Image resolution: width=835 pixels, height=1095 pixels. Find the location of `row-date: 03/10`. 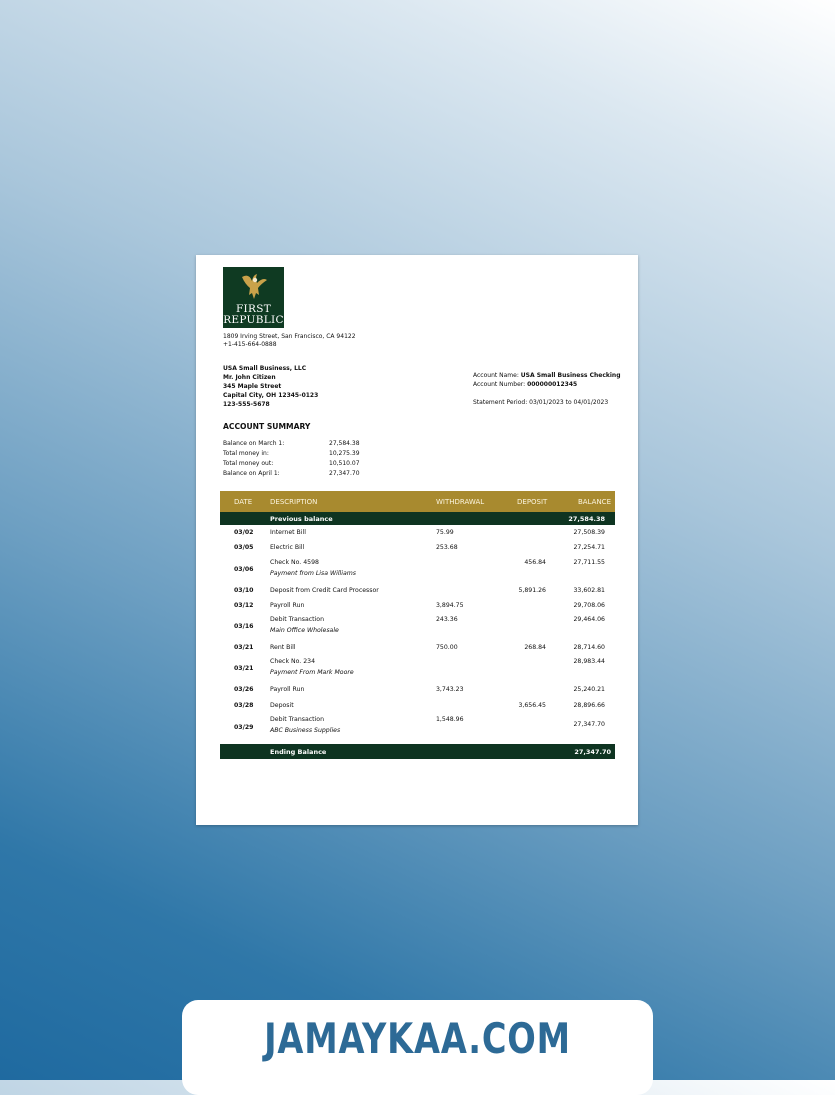

row-date: 03/10 is located at coordinates (244, 590).